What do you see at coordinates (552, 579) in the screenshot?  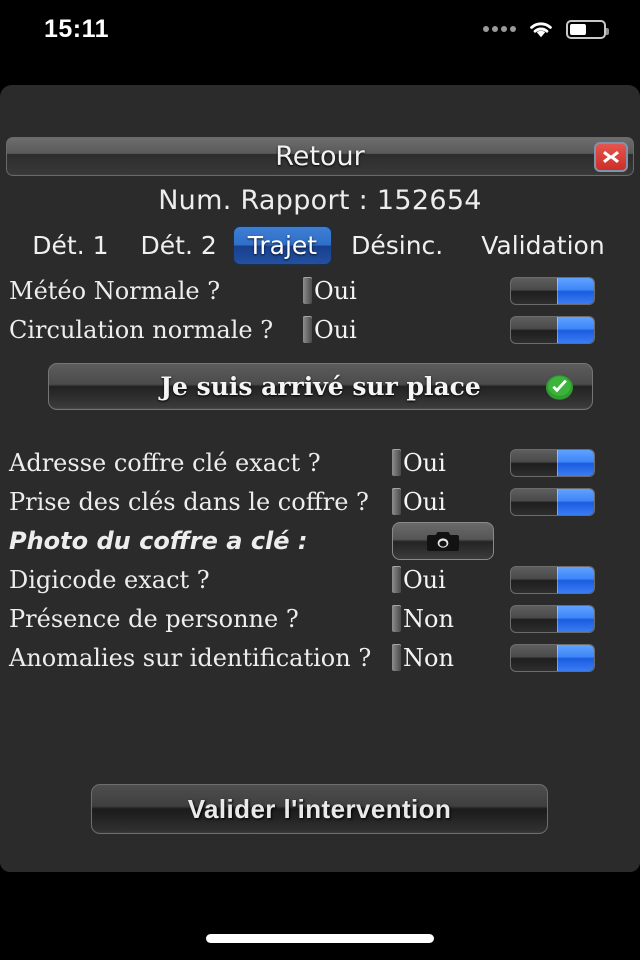 I see `toggle-digicode` at bounding box center [552, 579].